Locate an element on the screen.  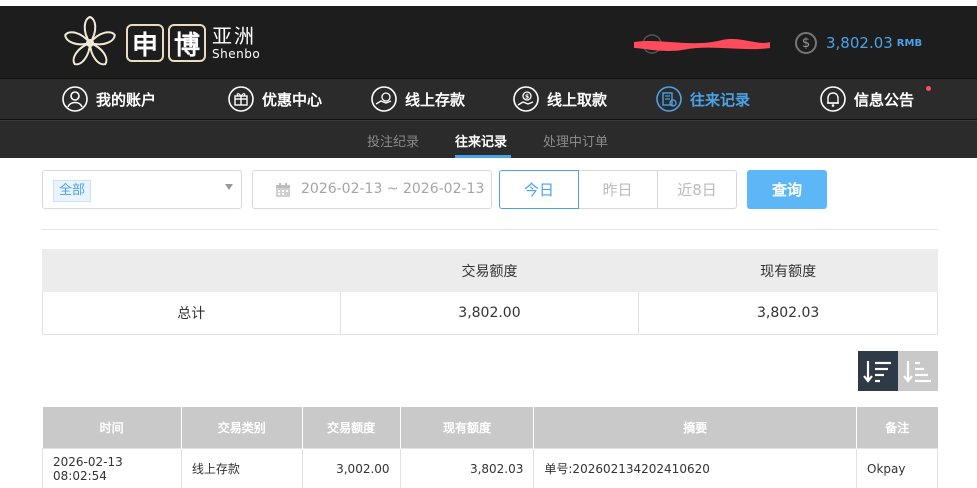
dollar-coin-icon: $ is located at coordinates (806, 43).